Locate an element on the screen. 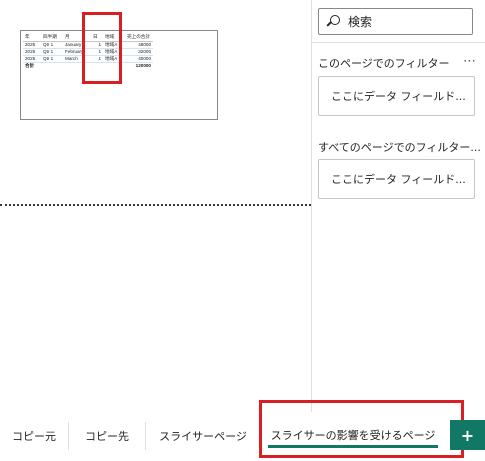 The image size is (485, 461). cell: 32000 is located at coordinates (139, 52).